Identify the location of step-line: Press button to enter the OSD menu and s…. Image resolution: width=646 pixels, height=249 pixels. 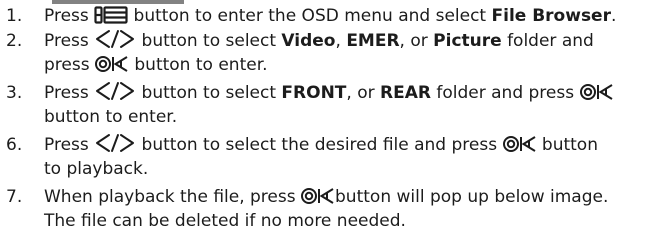
(342, 16).